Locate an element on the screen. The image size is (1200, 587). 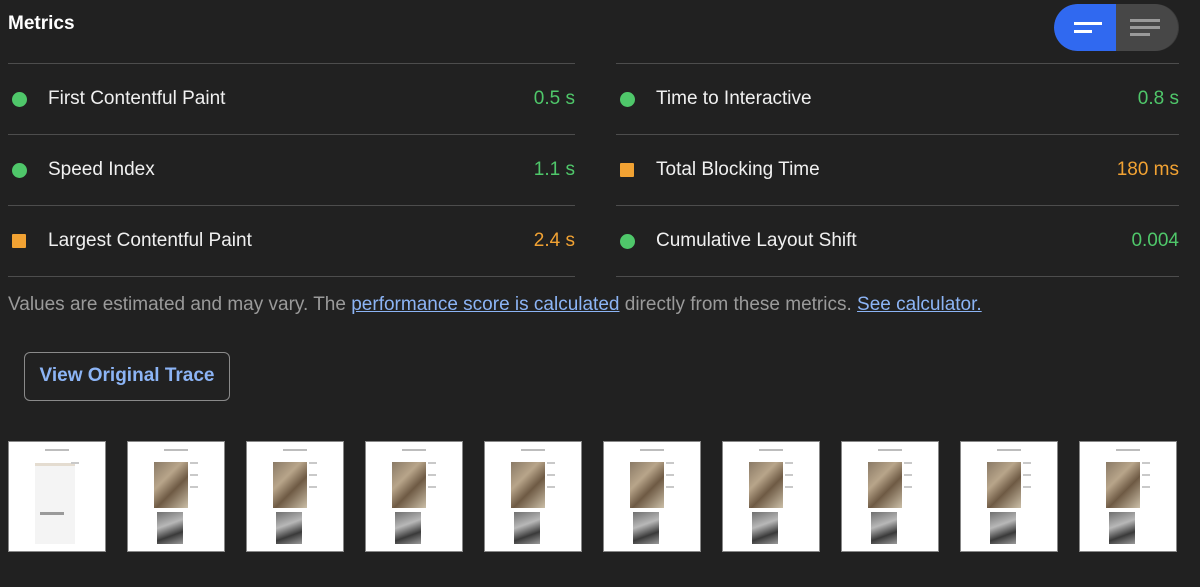
see-calculator-link: See calculator. is located at coordinates (919, 304).